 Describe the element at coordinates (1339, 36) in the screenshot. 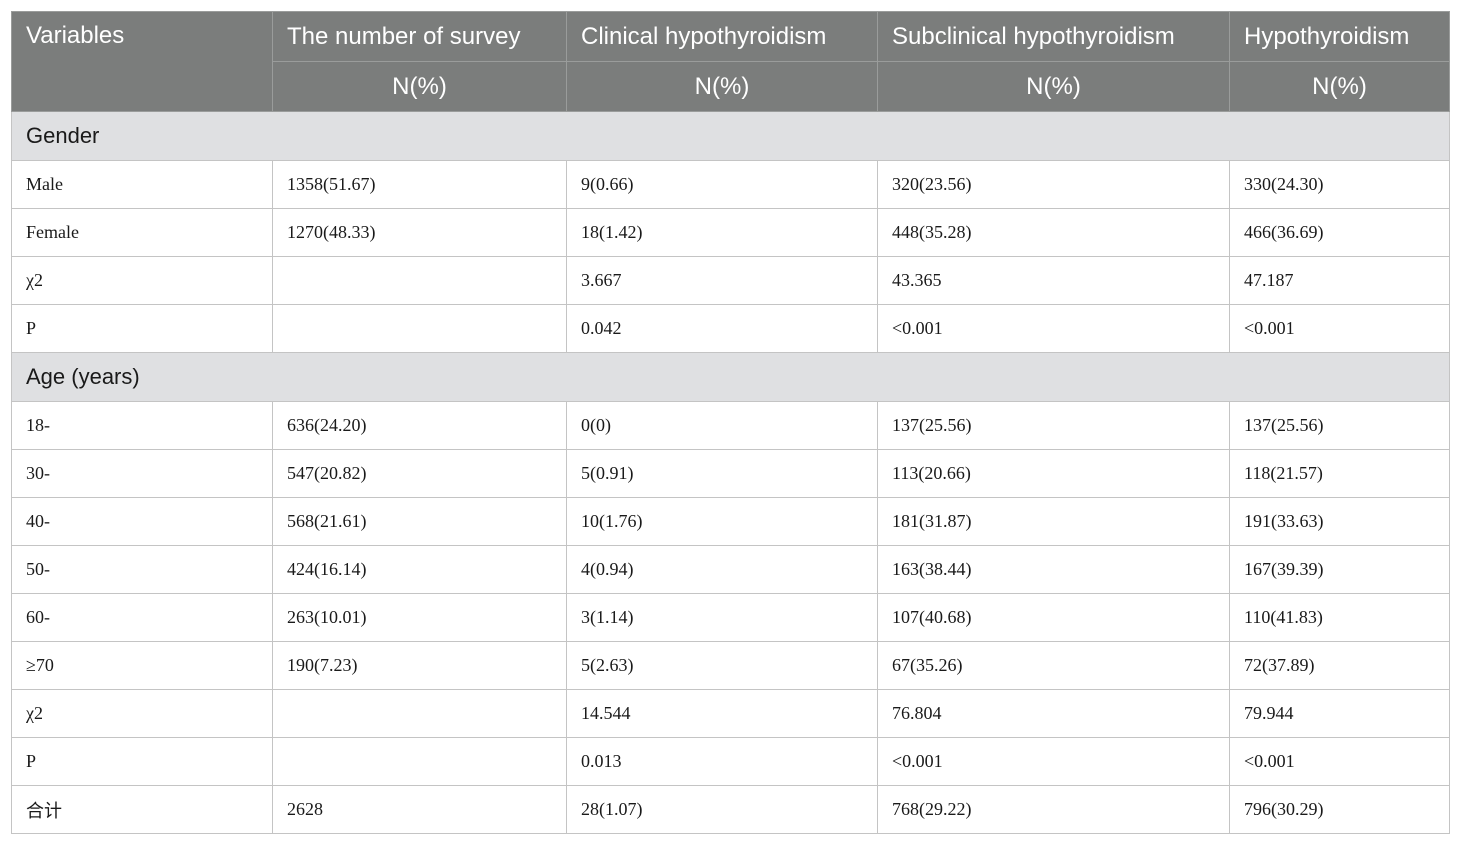

I see `column-header-hypothyroidism: Hypothyroidism` at that location.